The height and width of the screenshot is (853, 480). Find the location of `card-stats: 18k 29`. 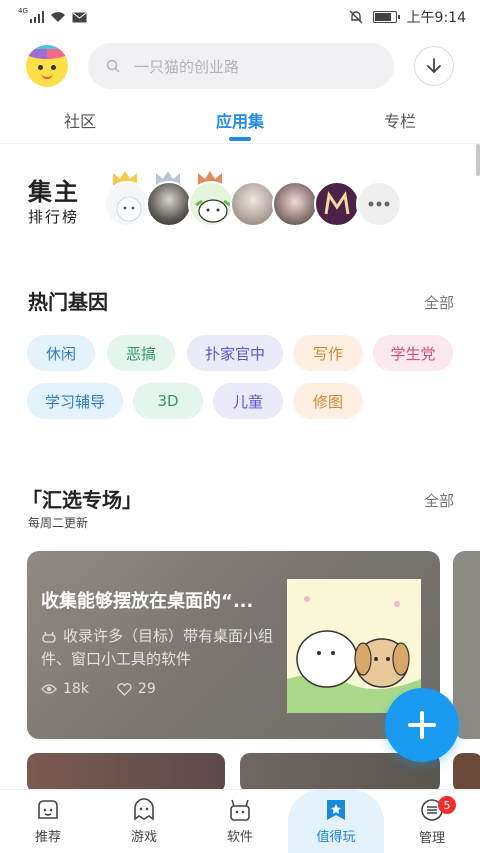

card-stats: 18k 29 is located at coordinates (98, 689).